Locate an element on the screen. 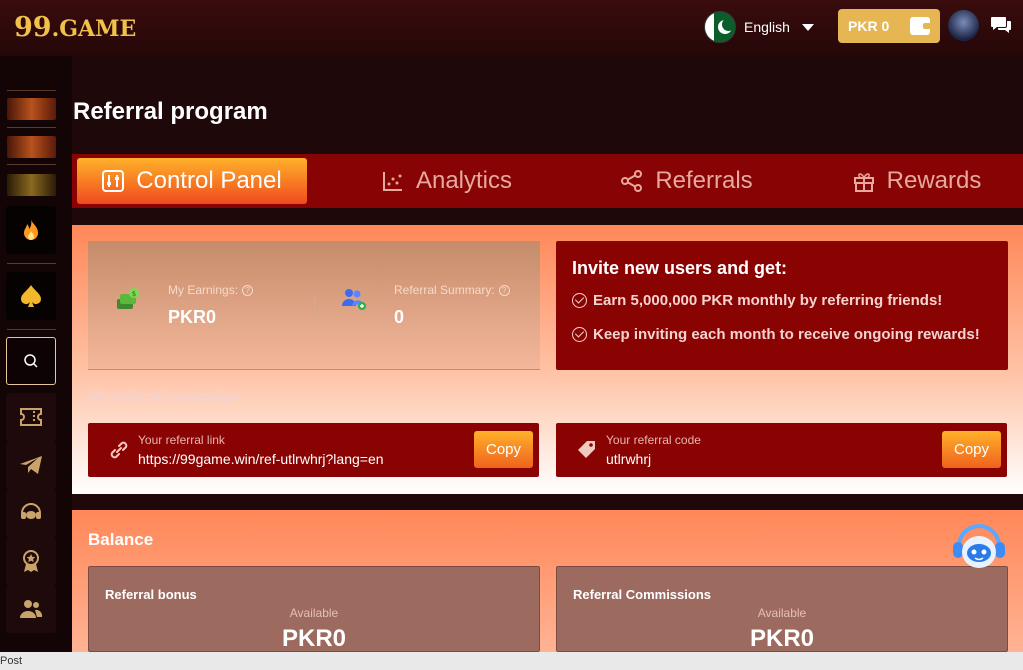 The height and width of the screenshot is (670, 1023). card-title: Referral bonus is located at coordinates (151, 594).